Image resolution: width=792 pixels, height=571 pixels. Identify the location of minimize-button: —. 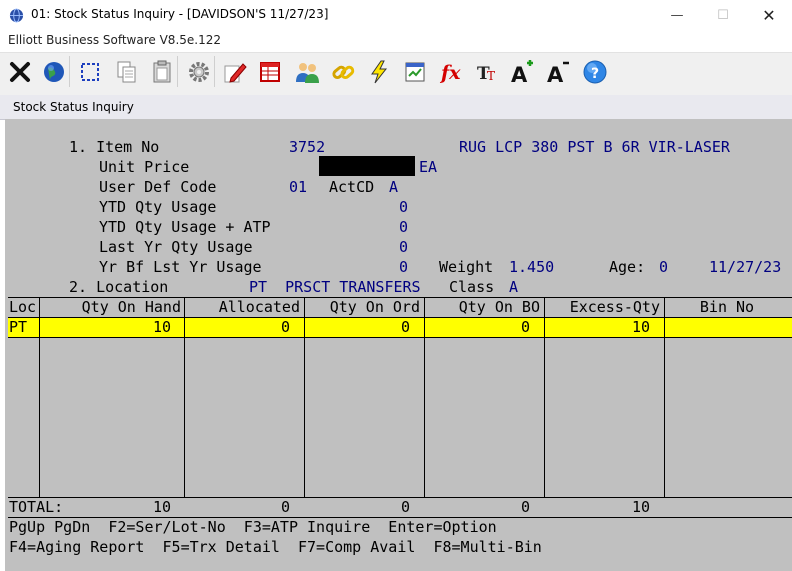
(677, 15).